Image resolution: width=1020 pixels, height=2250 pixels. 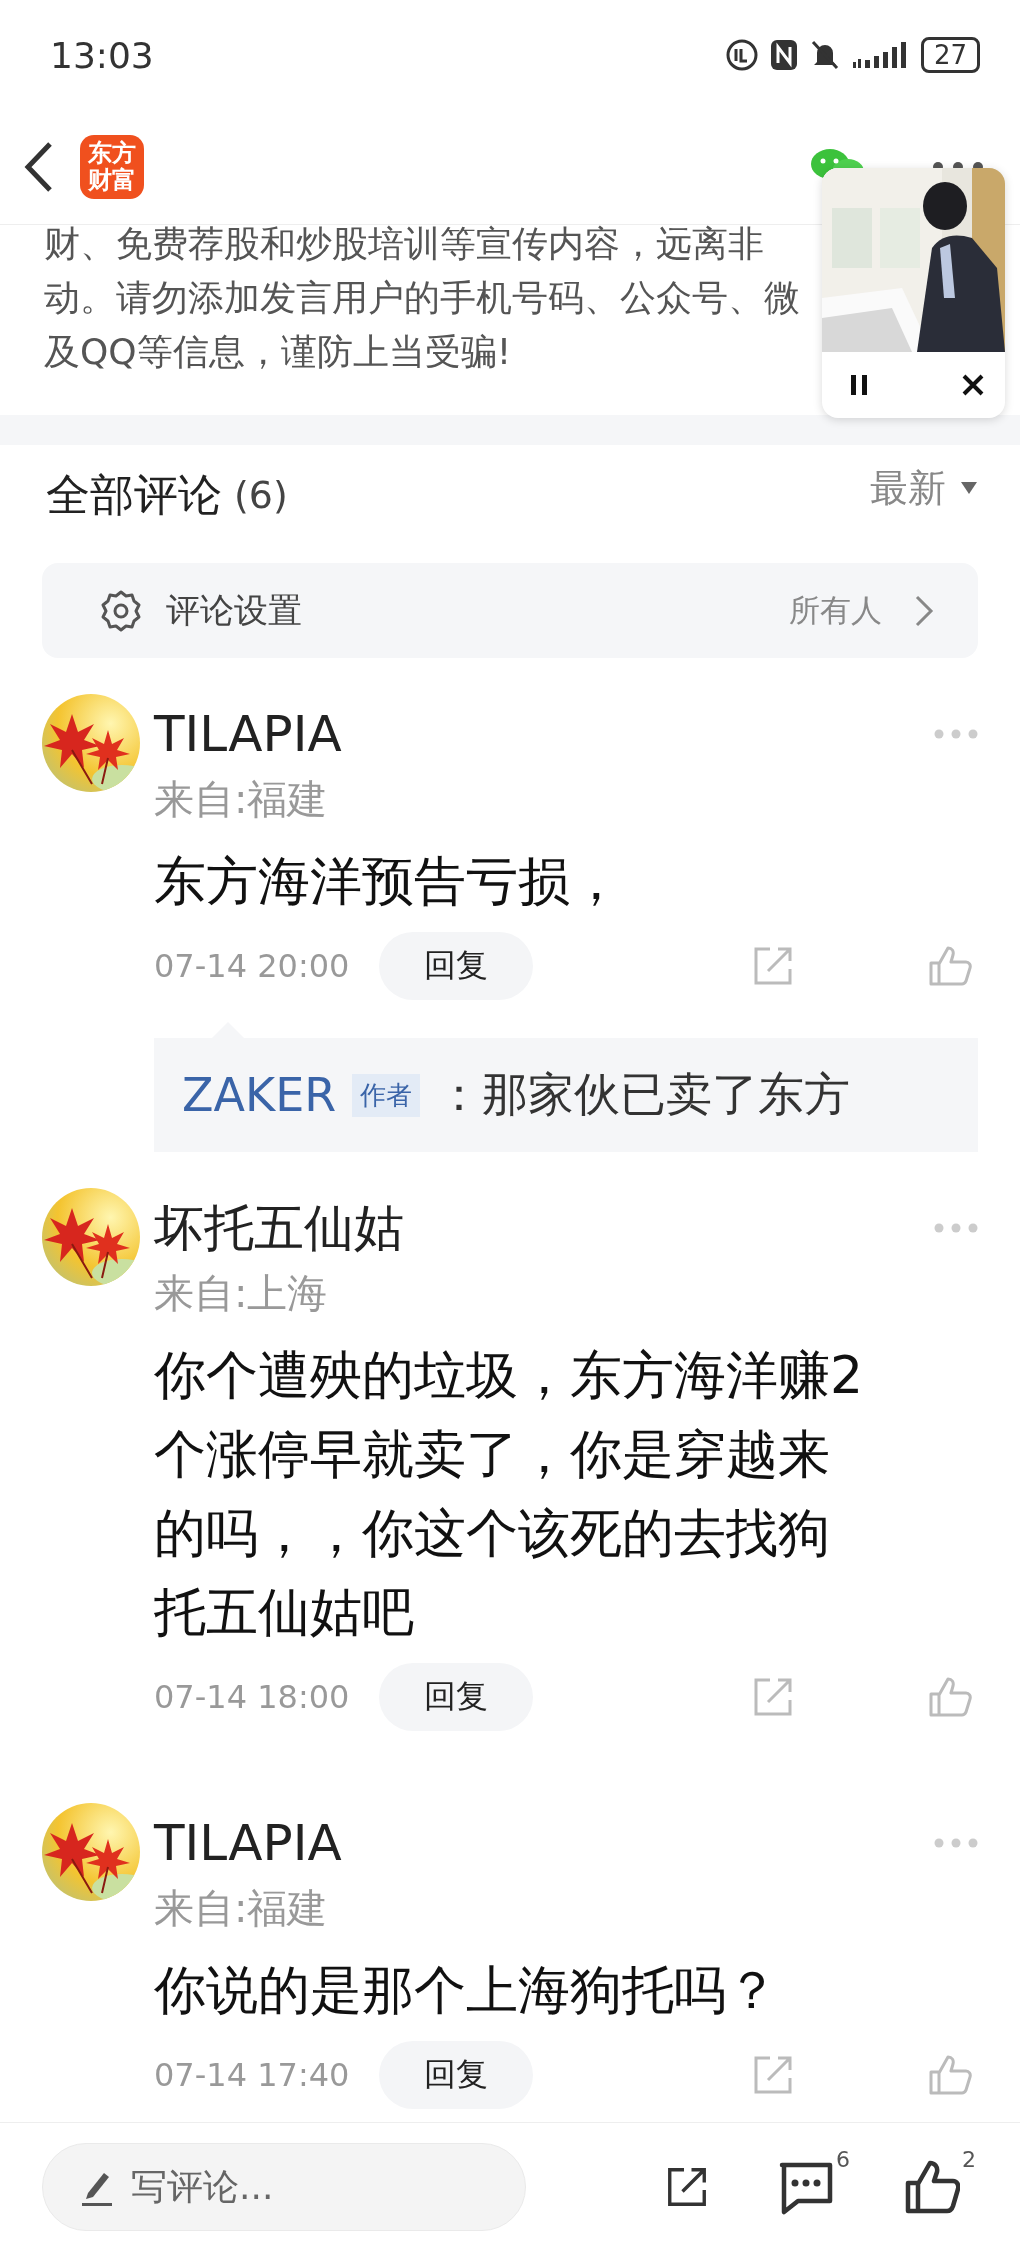 What do you see at coordinates (404, 245) in the screenshot?
I see `notice-text: 财、免费荐股和炒股培训等宣传内容，远离非` at bounding box center [404, 245].